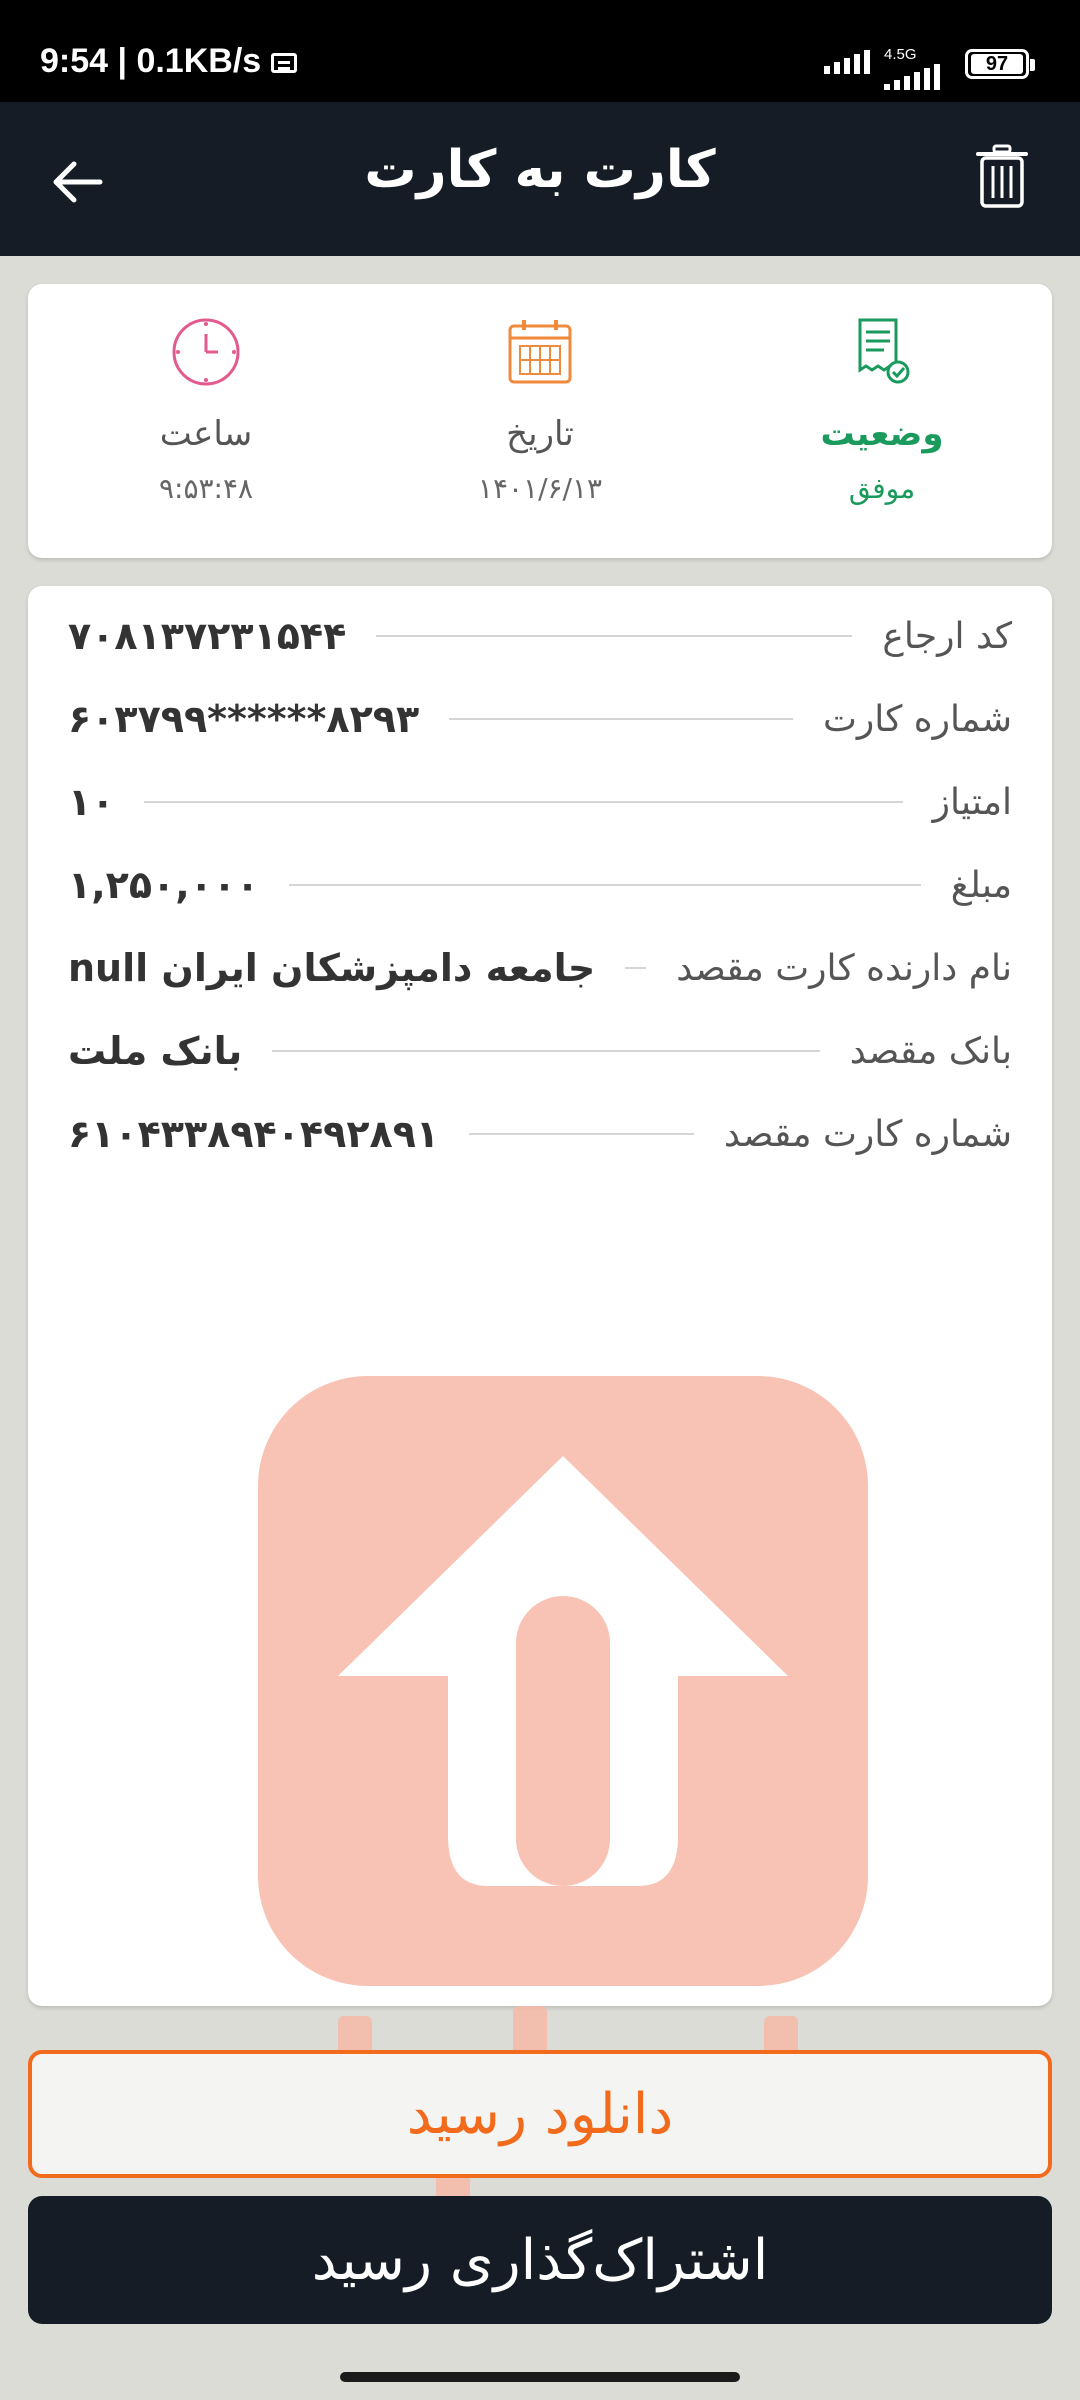  I want to click on time-column: ساعت ۹:۵۳:۴۸, so click(206, 409).